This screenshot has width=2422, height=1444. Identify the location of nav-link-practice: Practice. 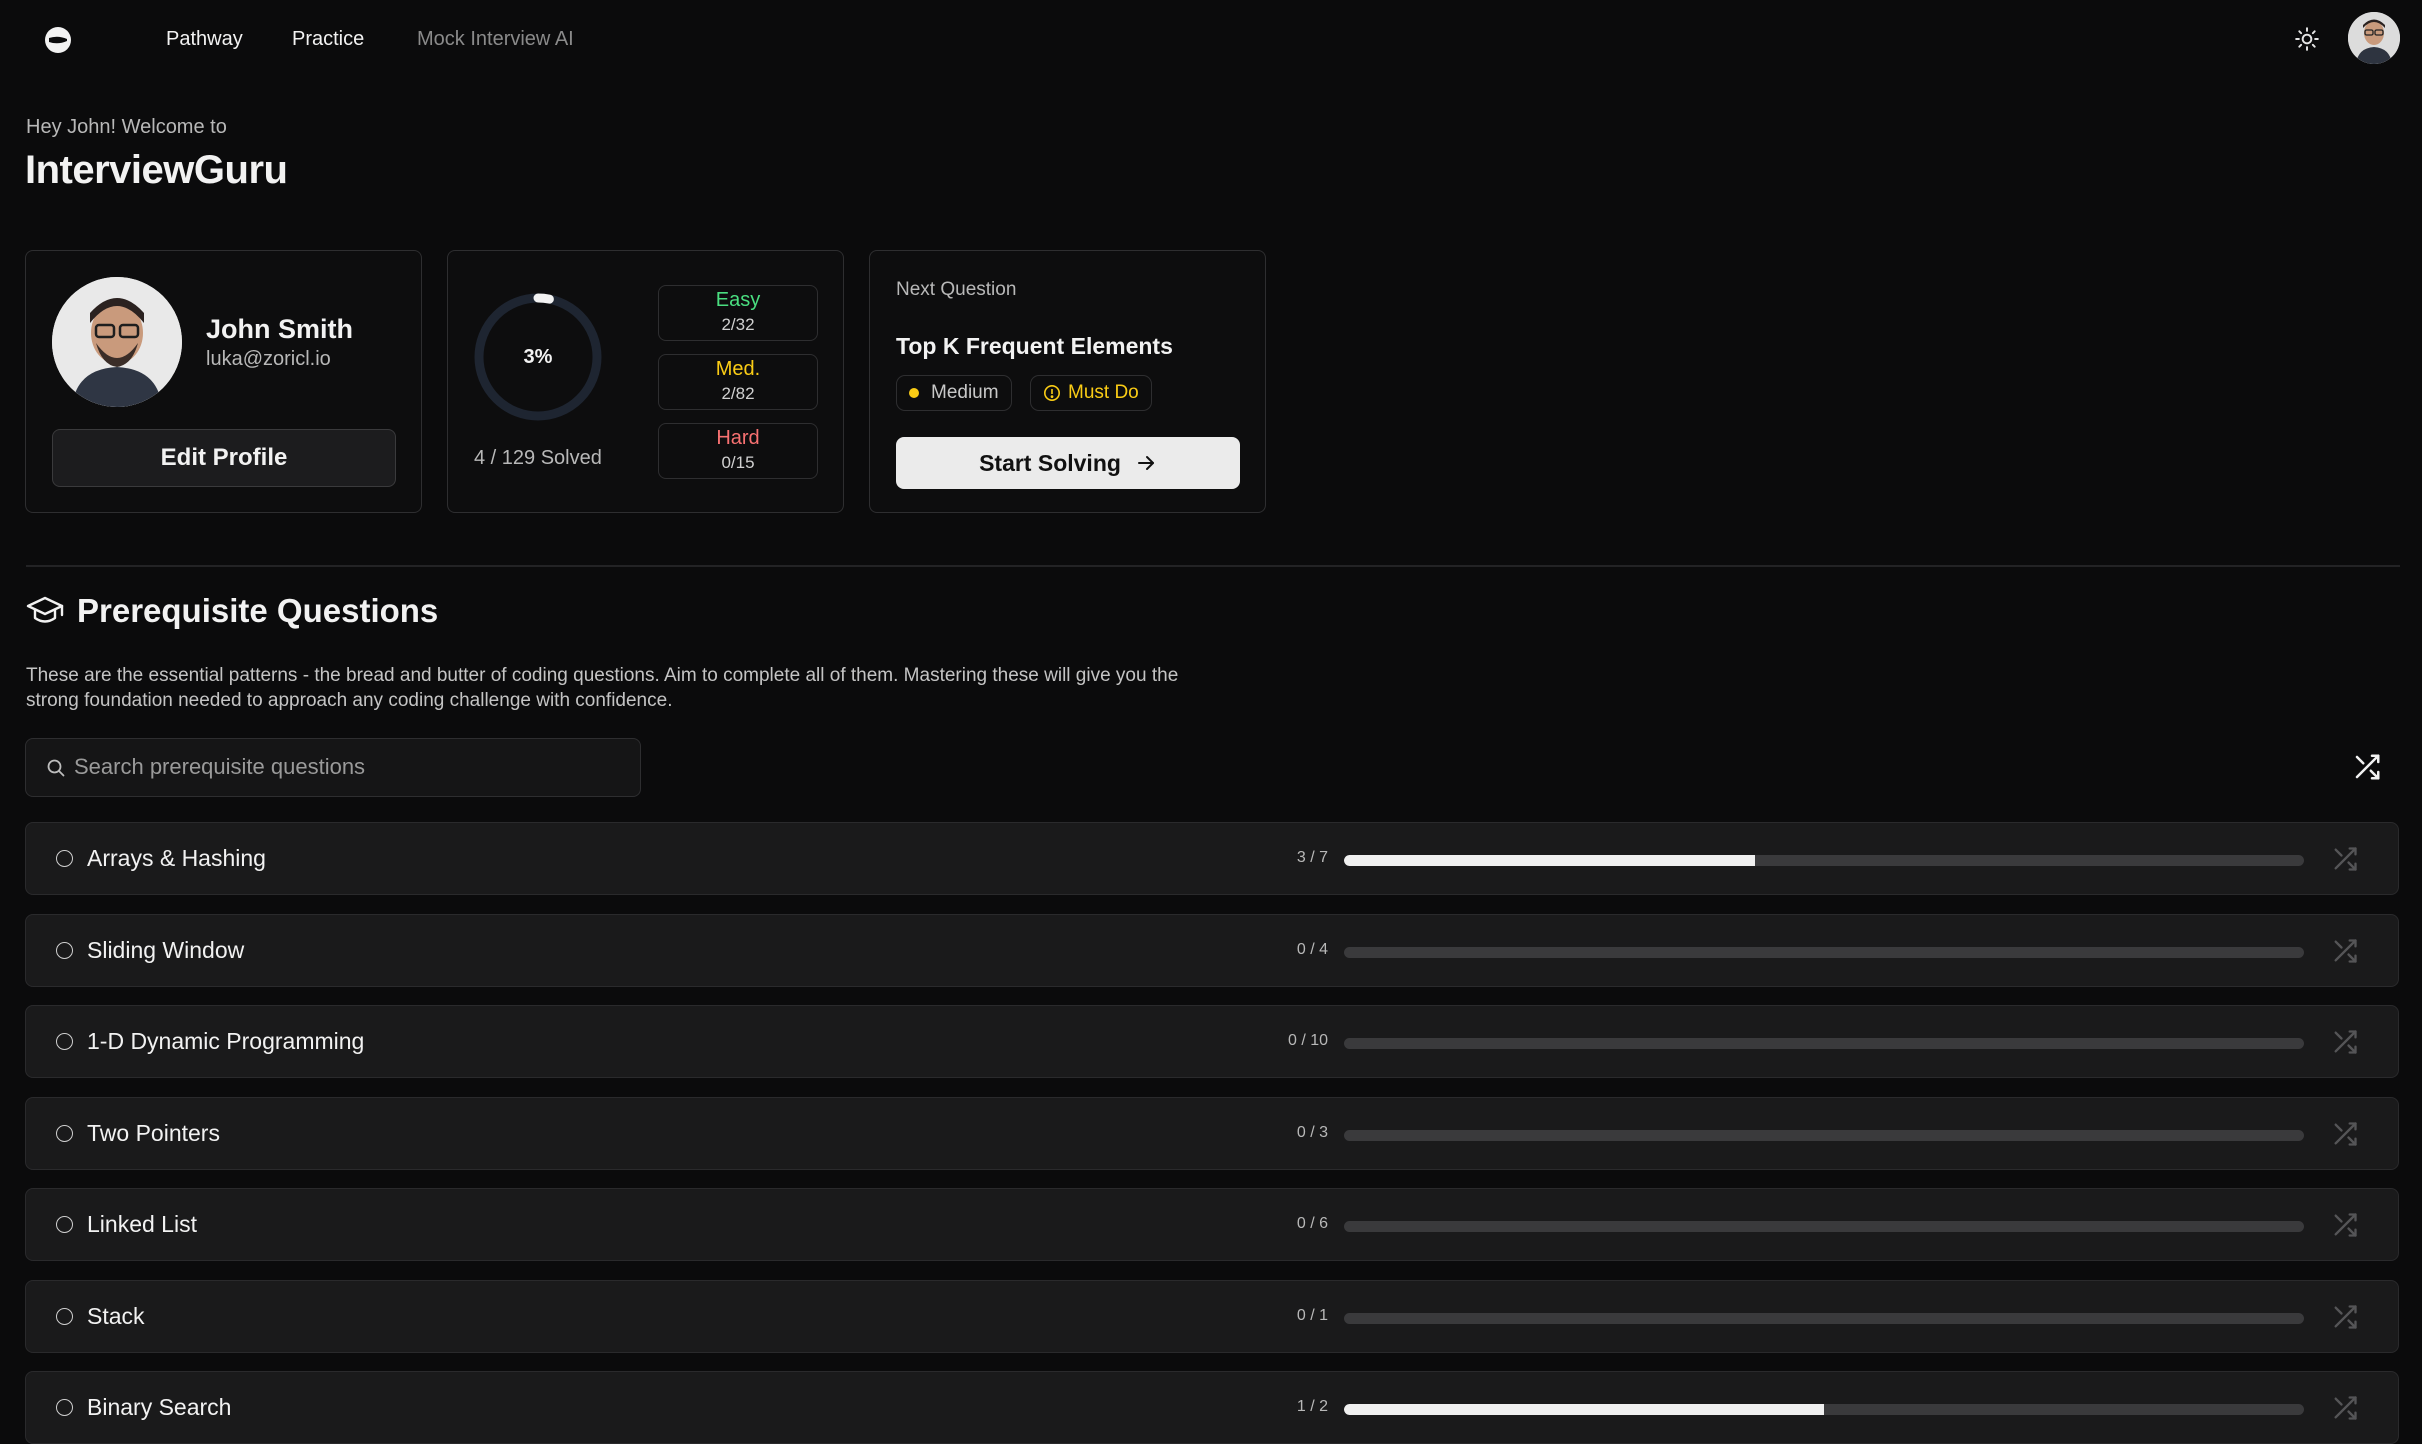
(328, 39).